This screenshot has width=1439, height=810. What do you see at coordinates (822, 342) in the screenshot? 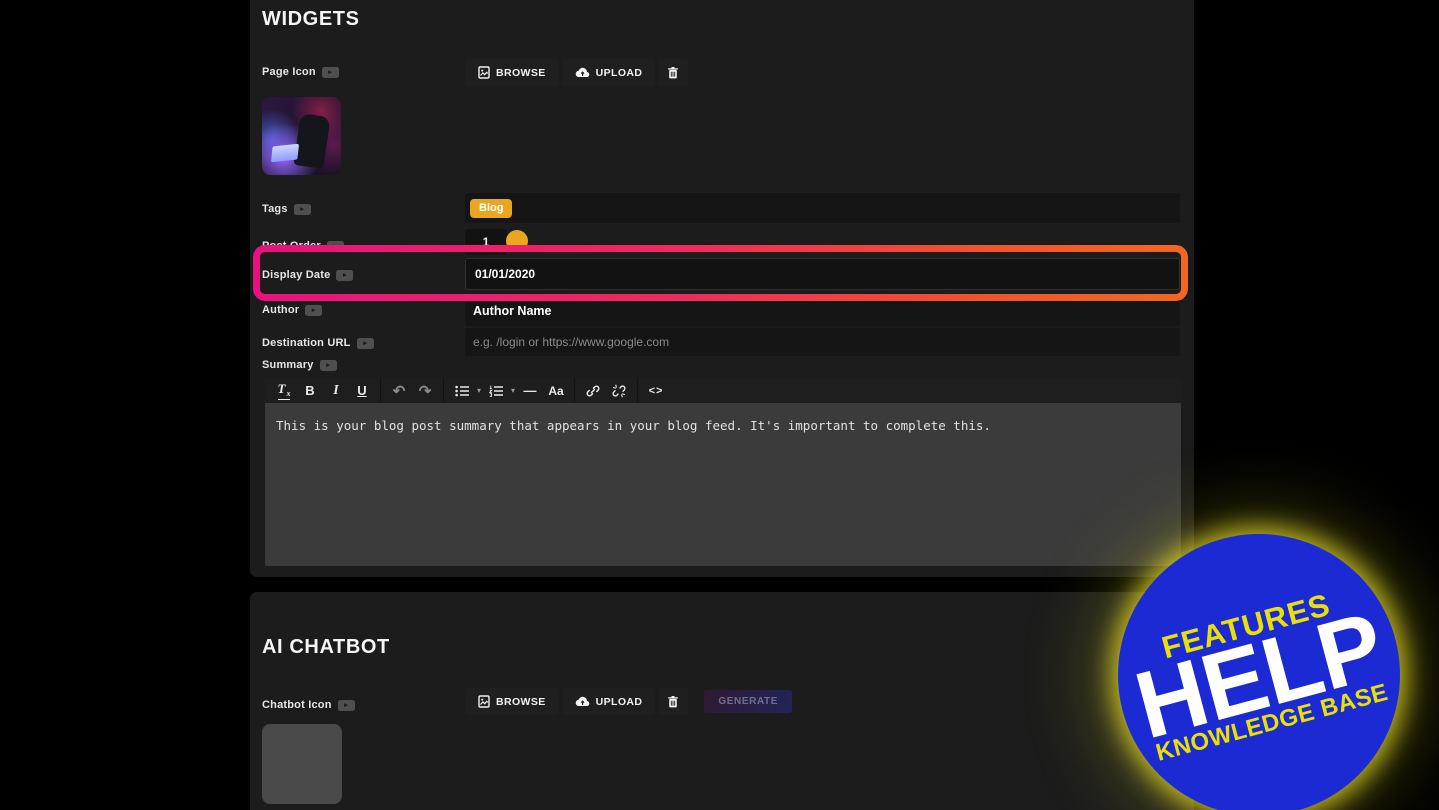
I see `destination-url-input` at bounding box center [822, 342].